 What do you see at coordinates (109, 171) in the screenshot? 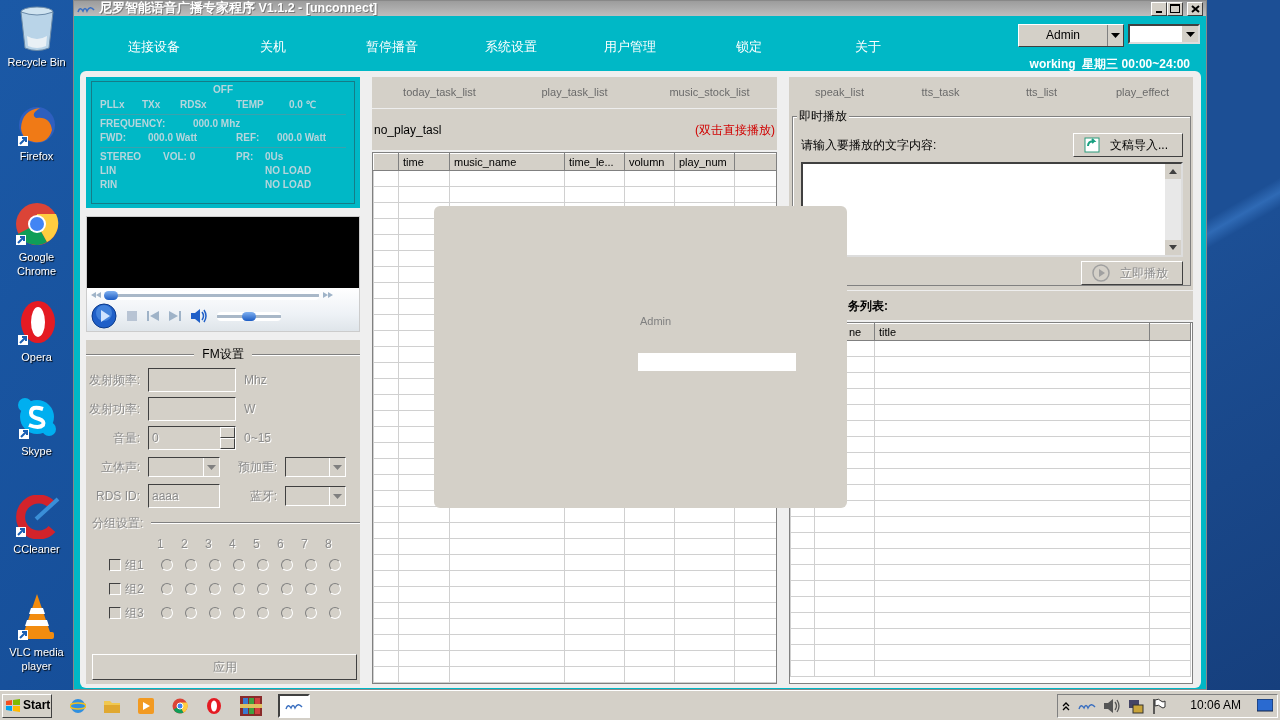
I see `reading-text: LIN` at bounding box center [109, 171].